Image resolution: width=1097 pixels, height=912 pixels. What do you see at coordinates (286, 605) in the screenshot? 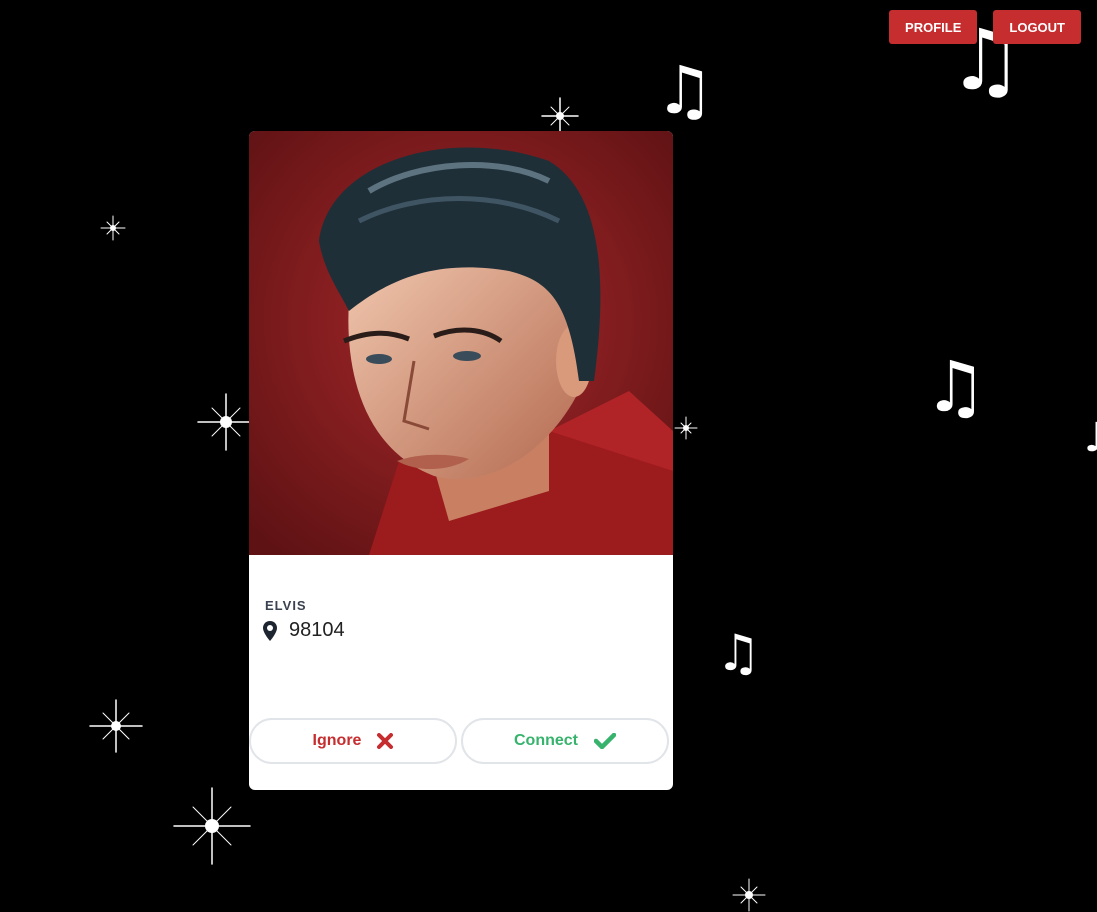
I see `profile-name: ELVIS` at bounding box center [286, 605].